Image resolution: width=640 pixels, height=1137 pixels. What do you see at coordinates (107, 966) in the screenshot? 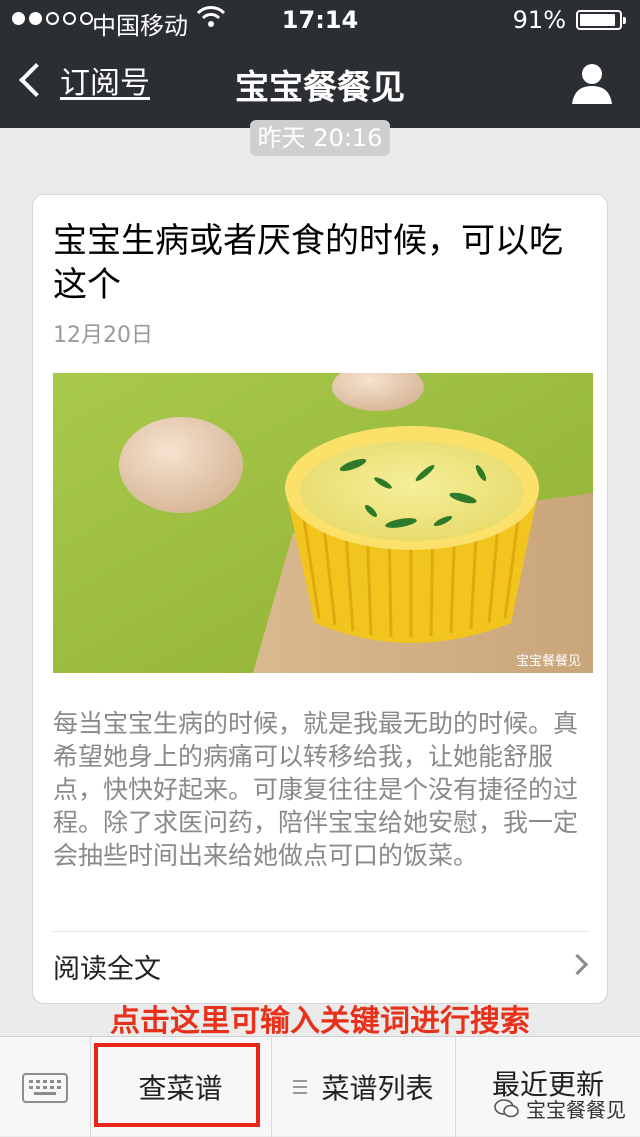
I see `read-more-link: 阅读全文` at bounding box center [107, 966].